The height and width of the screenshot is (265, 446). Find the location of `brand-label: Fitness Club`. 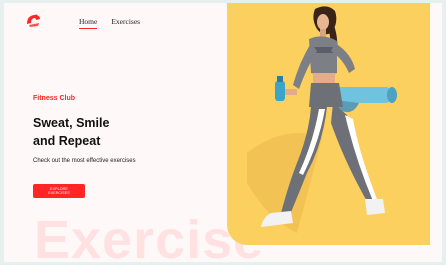

brand-label: Fitness Club is located at coordinates (54, 98).